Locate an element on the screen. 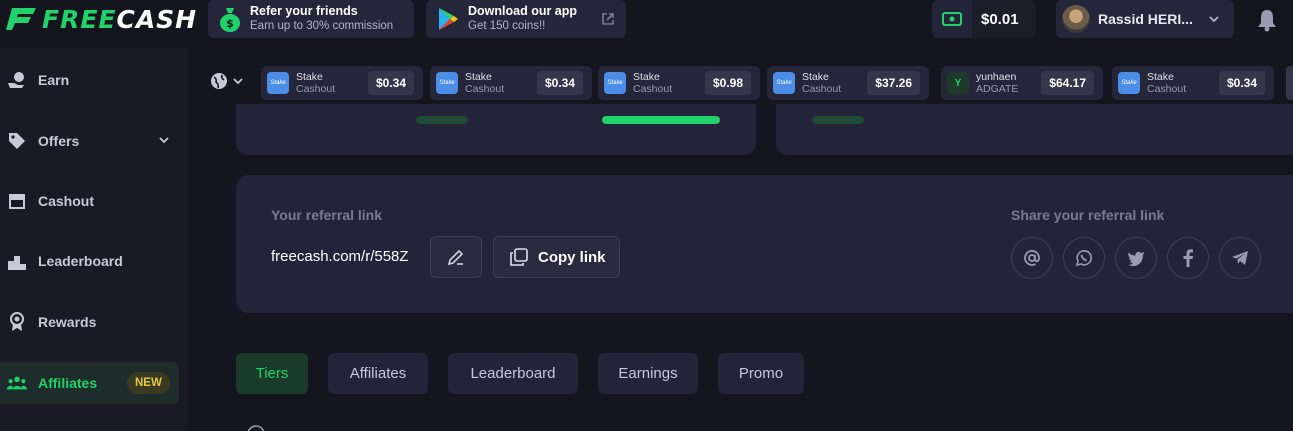 Image resolution: width=1293 pixels, height=431 pixels. store-icon is located at coordinates (17, 201).